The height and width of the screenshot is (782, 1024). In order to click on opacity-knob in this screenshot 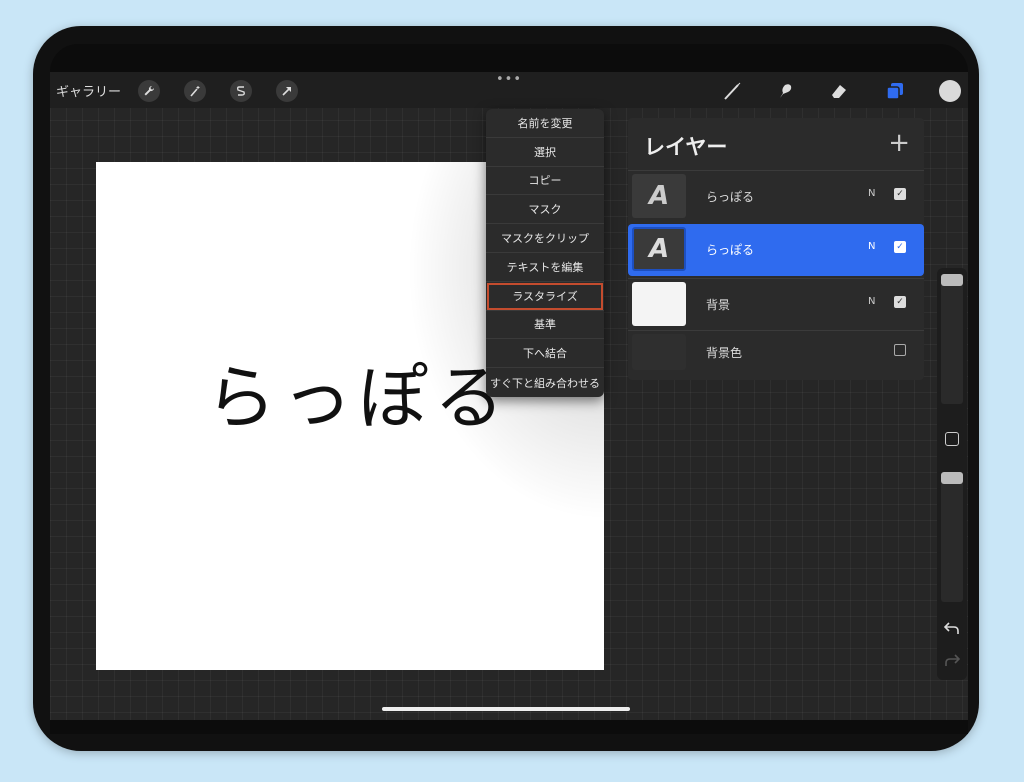, I will do `click(952, 478)`.